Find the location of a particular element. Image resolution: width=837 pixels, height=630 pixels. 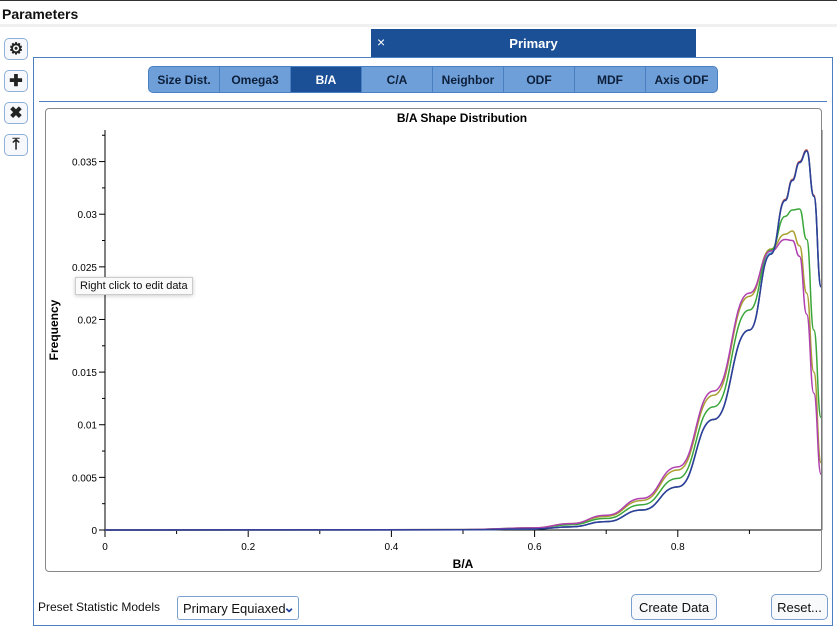

x-tick-label: 0.6 is located at coordinates (535, 547).